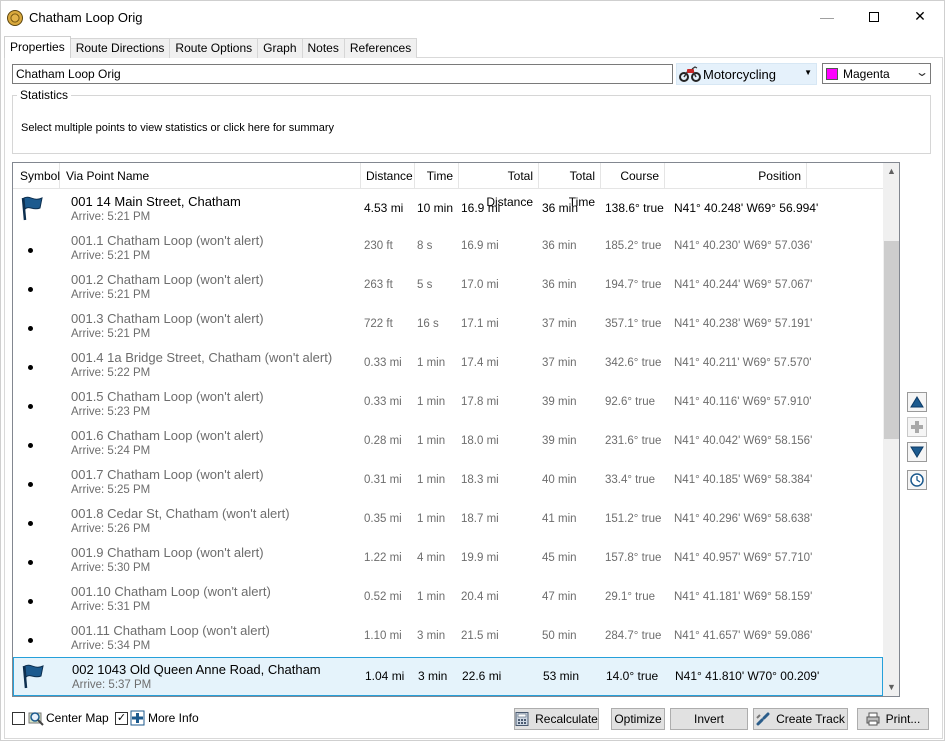 The image size is (945, 741). Describe the element at coordinates (214, 48) in the screenshot. I see `tab-route-options: Route Options` at that location.